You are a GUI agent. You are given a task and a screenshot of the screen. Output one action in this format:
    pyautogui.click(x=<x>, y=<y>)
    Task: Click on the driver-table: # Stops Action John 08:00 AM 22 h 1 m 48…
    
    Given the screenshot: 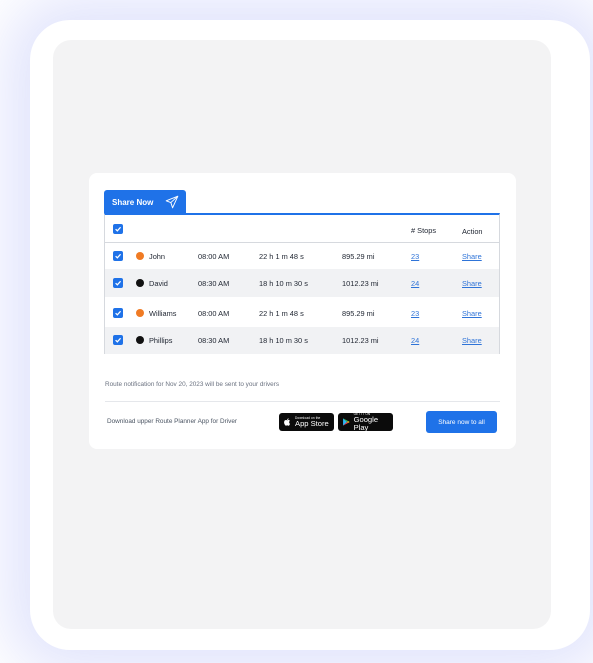 What is the action you would take?
    pyautogui.click(x=302, y=283)
    